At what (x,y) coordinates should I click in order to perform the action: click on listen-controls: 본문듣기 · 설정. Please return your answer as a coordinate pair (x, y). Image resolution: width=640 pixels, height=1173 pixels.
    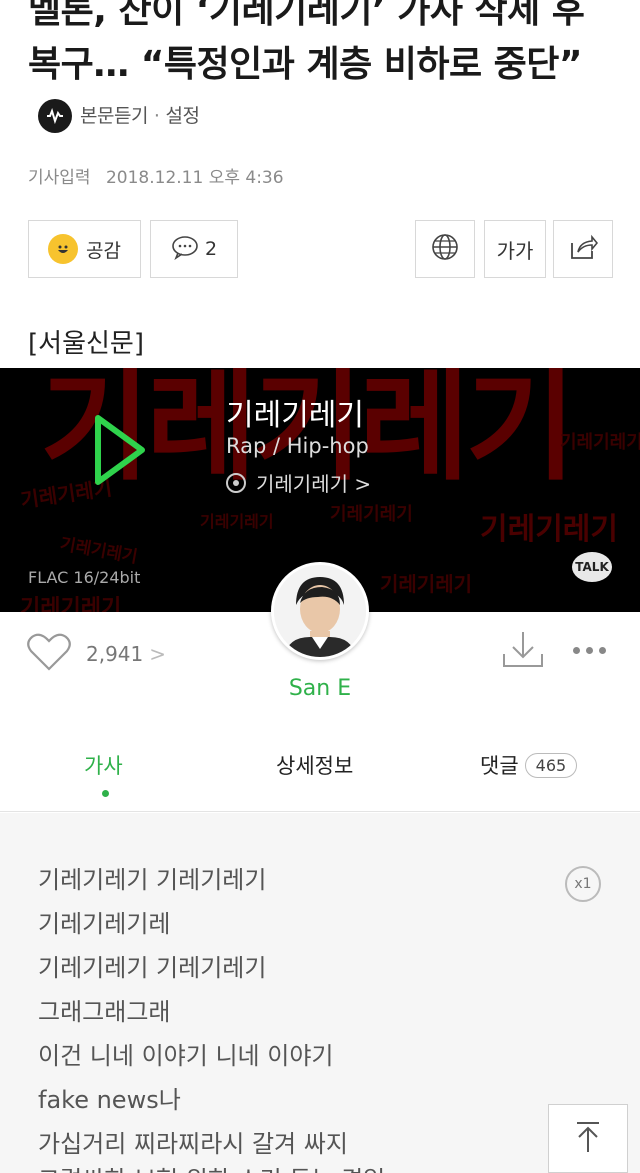
    Looking at the image, I should click on (119, 116).